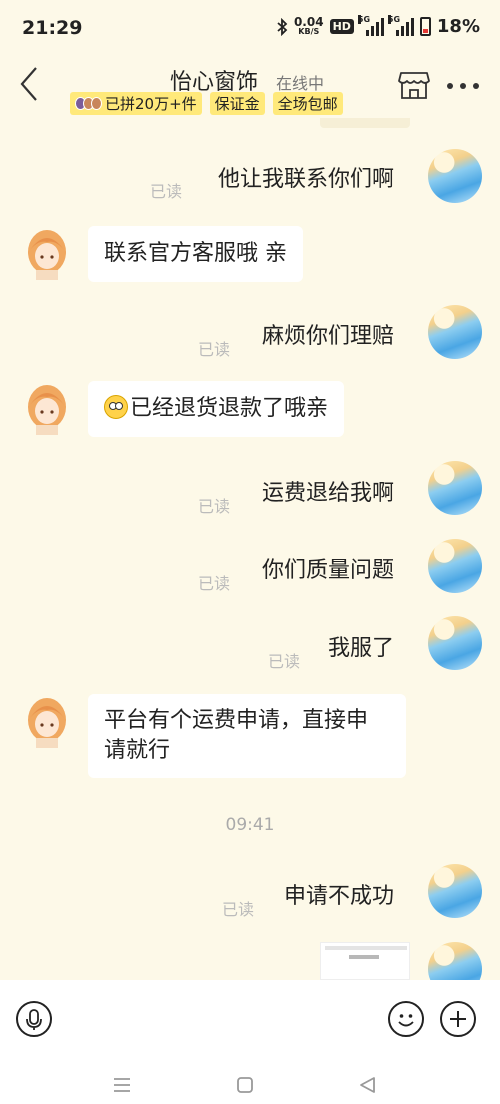 The image size is (500, 1104). I want to click on outgoing-message: 他让我联系你们啊, so click(306, 177).